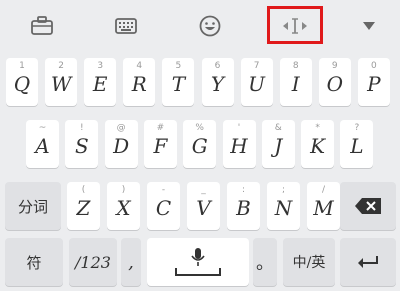 Image resolution: width=400 pixels, height=291 pixels. What do you see at coordinates (317, 128) in the screenshot?
I see `key-secondary-label: *` at bounding box center [317, 128].